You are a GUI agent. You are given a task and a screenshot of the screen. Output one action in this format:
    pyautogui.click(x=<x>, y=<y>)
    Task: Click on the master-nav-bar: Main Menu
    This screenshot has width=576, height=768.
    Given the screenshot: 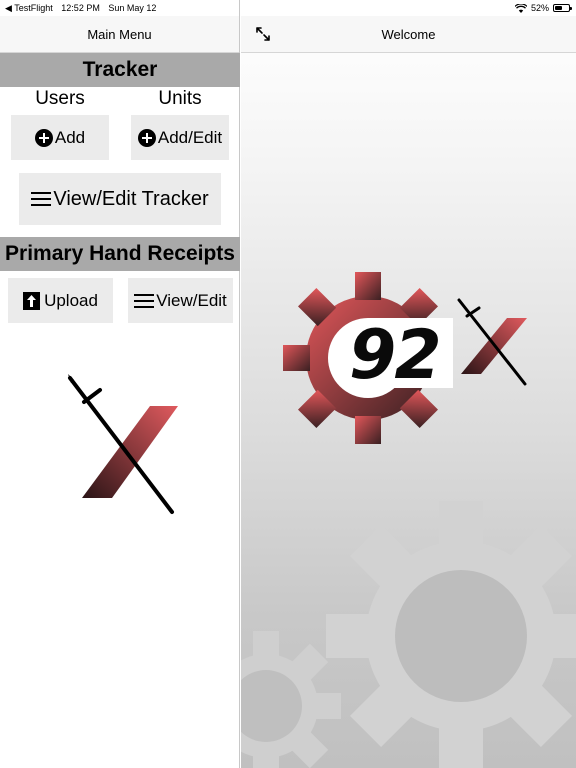 What is the action you would take?
    pyautogui.click(x=119, y=34)
    